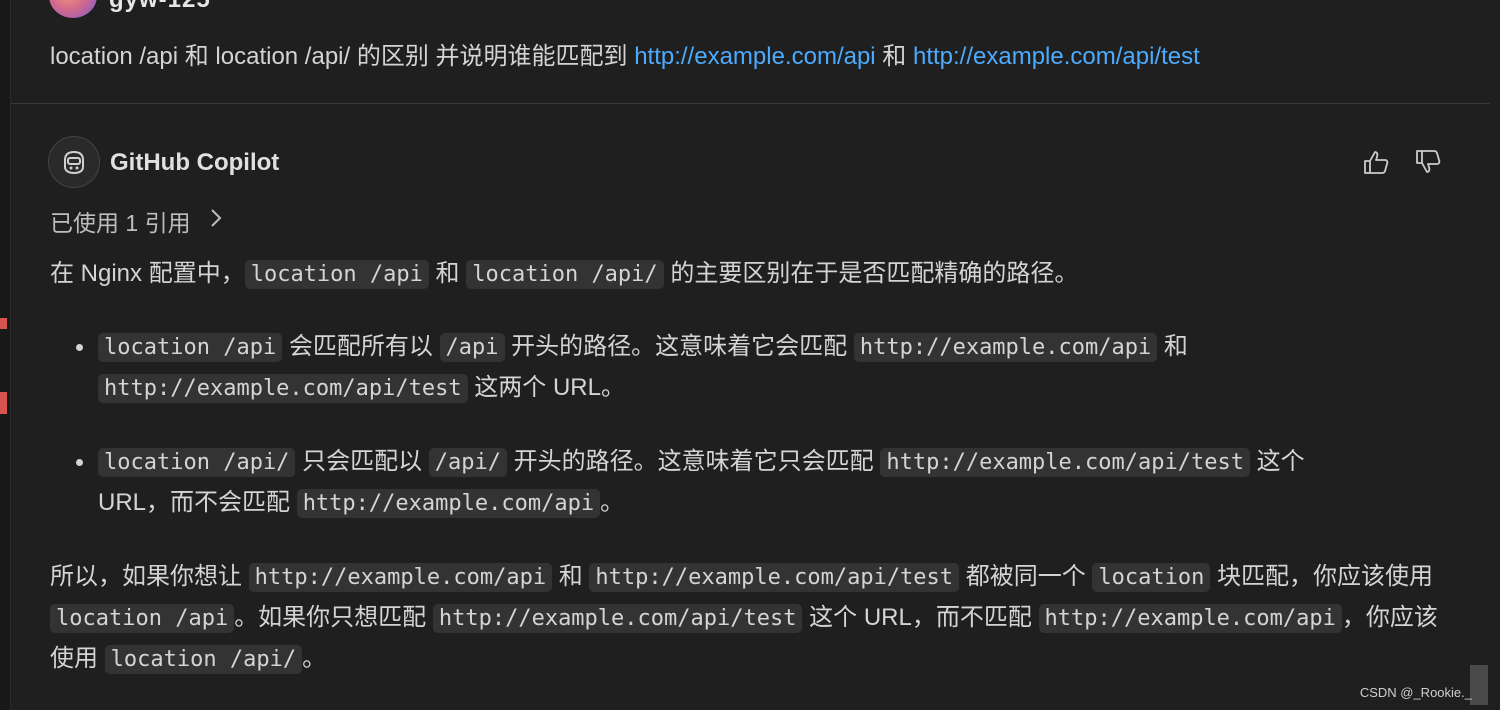 The image size is (1500, 710). I want to click on references-label: 已使用 1 引用, so click(120, 223).